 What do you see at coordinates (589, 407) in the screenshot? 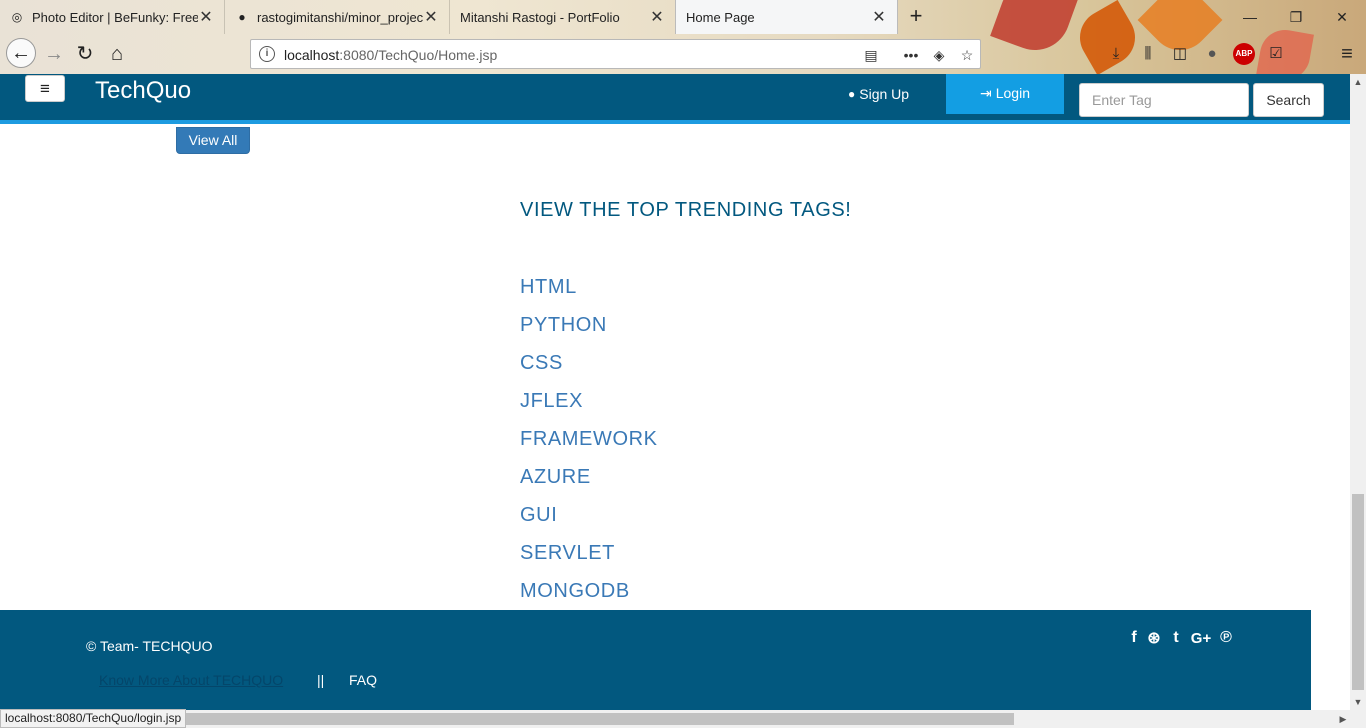
I see `tag-link: JFLEX` at bounding box center [589, 407].